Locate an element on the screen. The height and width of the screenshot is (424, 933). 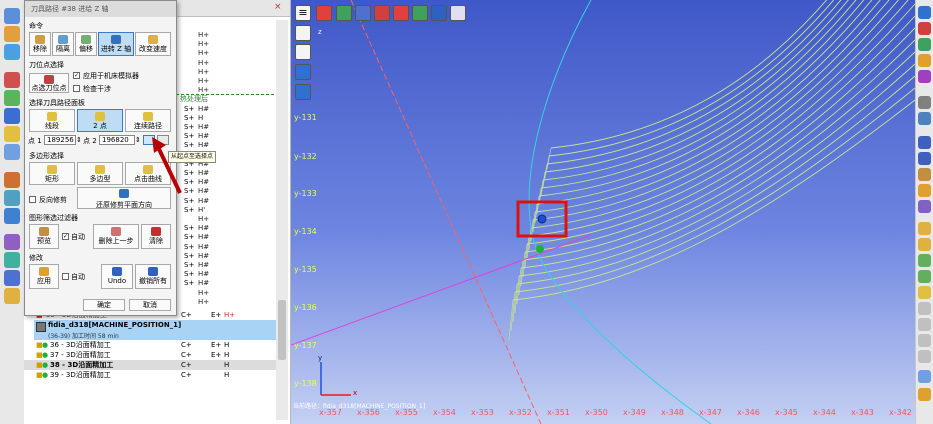
close-icon: × is located at coordinates (278, 7).